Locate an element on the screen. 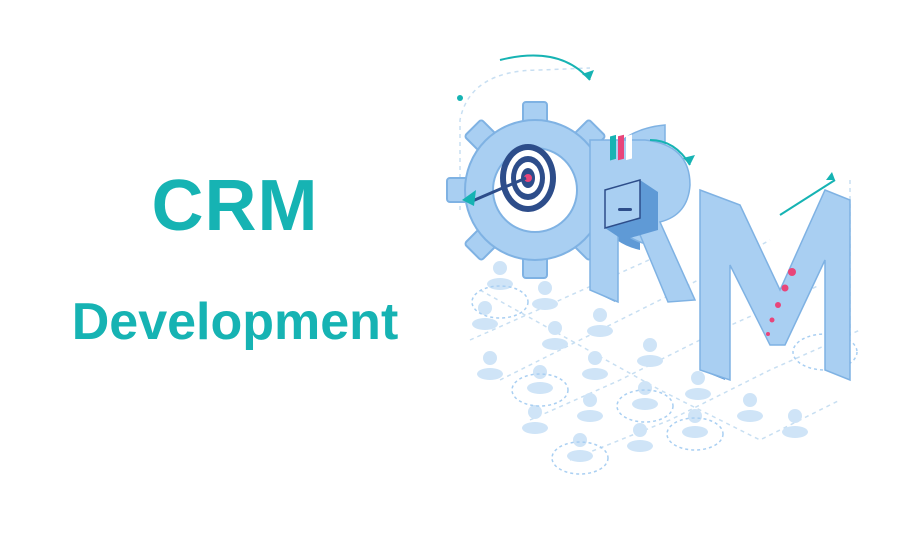 The height and width of the screenshot is (550, 901). page-title: CRM is located at coordinates (235, 206).